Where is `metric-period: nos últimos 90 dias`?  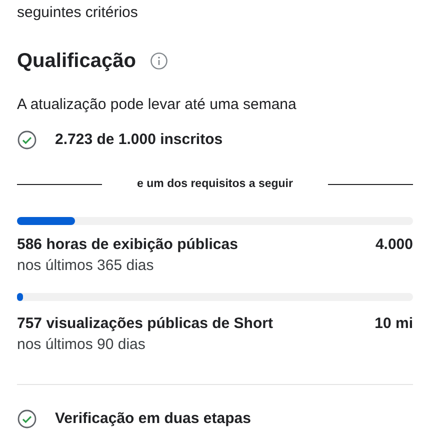 metric-period: nos últimos 90 dias is located at coordinates (81, 345).